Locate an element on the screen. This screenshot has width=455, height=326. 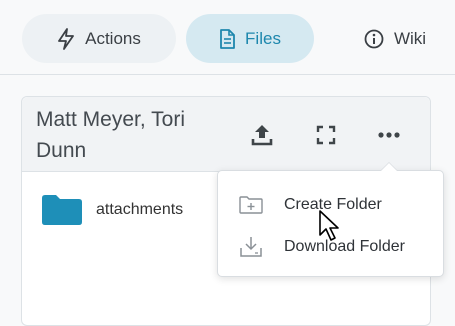
list-item: attachments is located at coordinates (112, 210).